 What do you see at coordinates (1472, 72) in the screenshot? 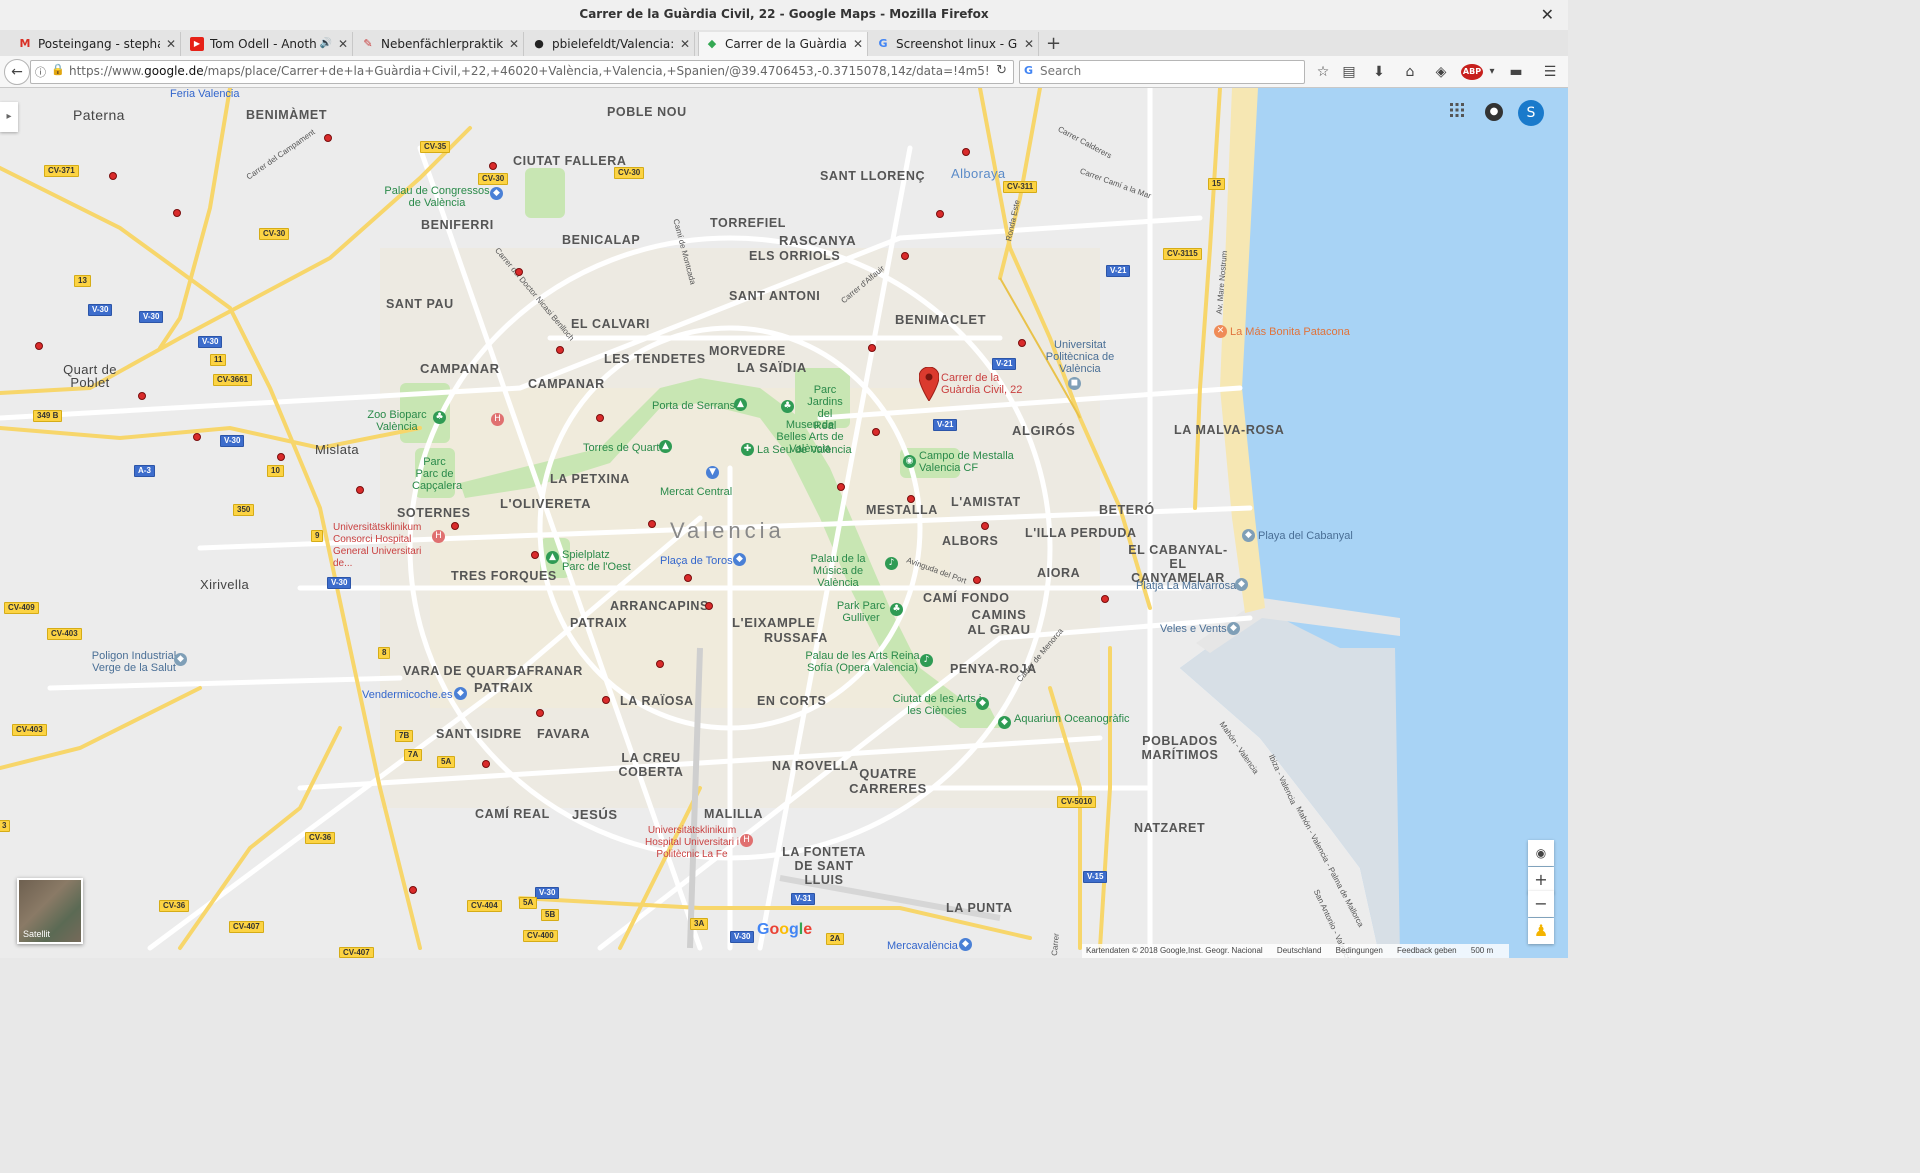
I see `adblock-icon: ABP` at bounding box center [1472, 72].